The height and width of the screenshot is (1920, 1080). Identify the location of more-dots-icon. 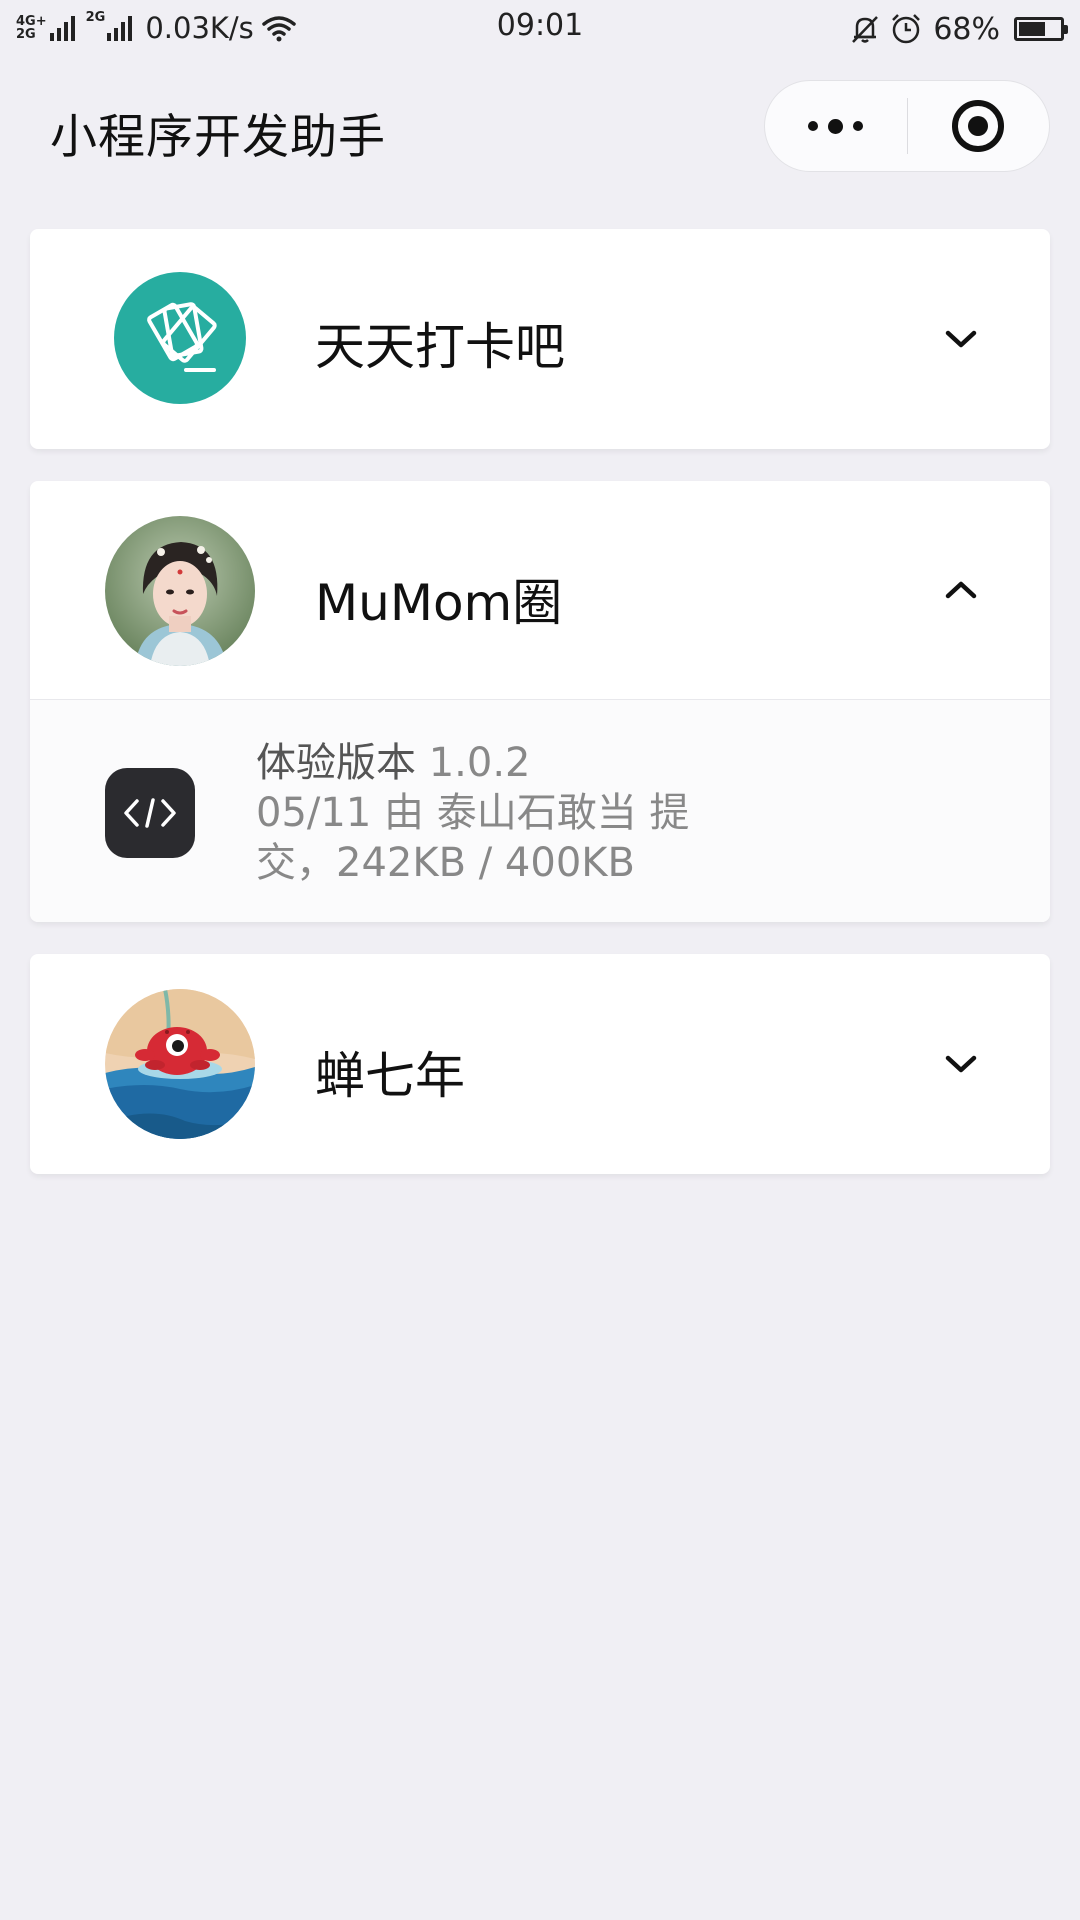
(835, 126).